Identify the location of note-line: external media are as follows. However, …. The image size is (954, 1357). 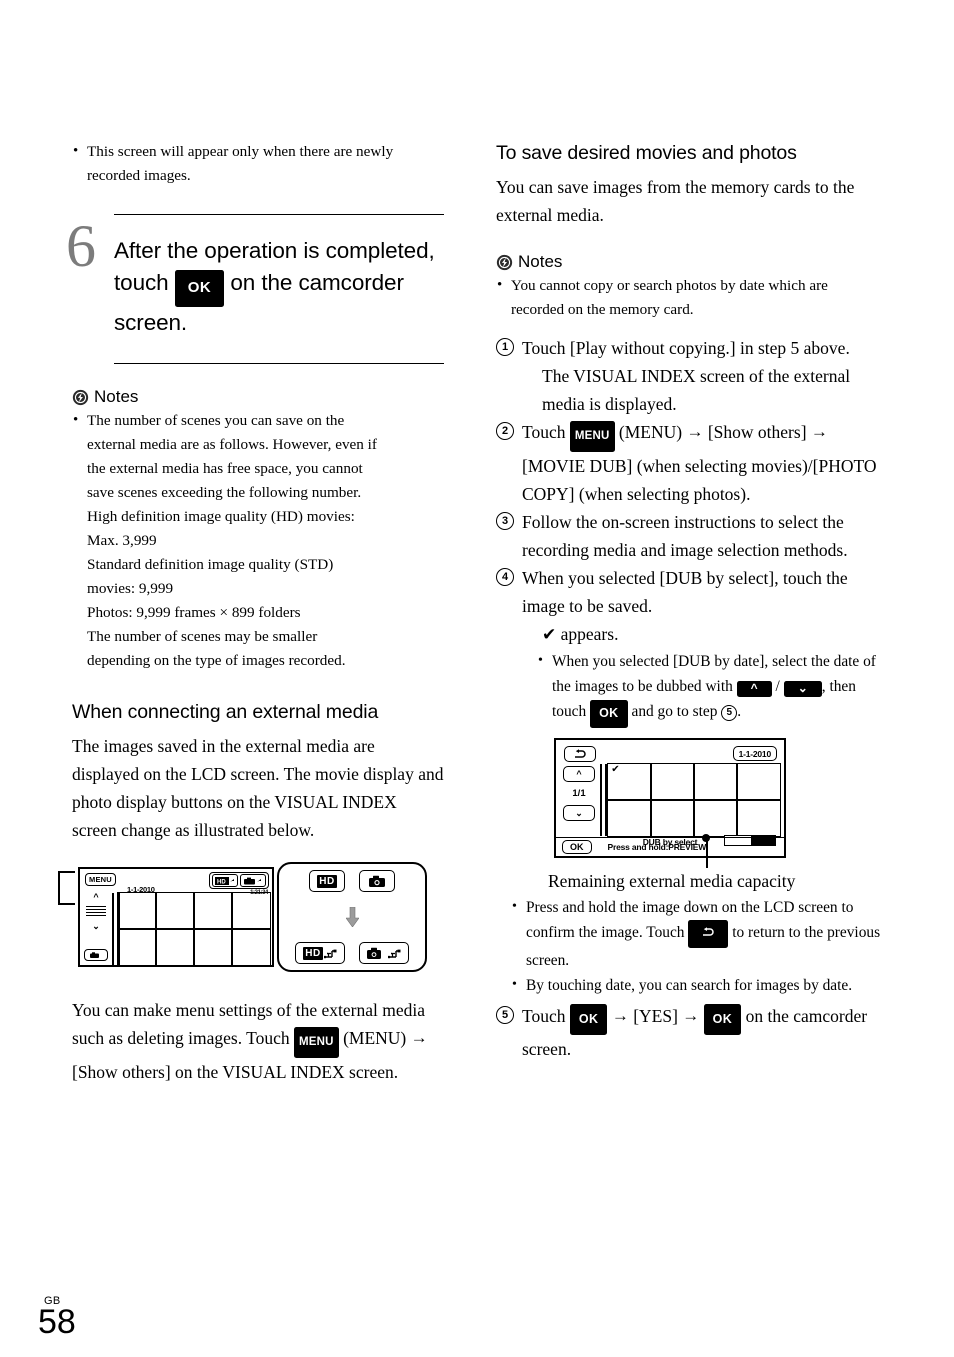
(232, 444).